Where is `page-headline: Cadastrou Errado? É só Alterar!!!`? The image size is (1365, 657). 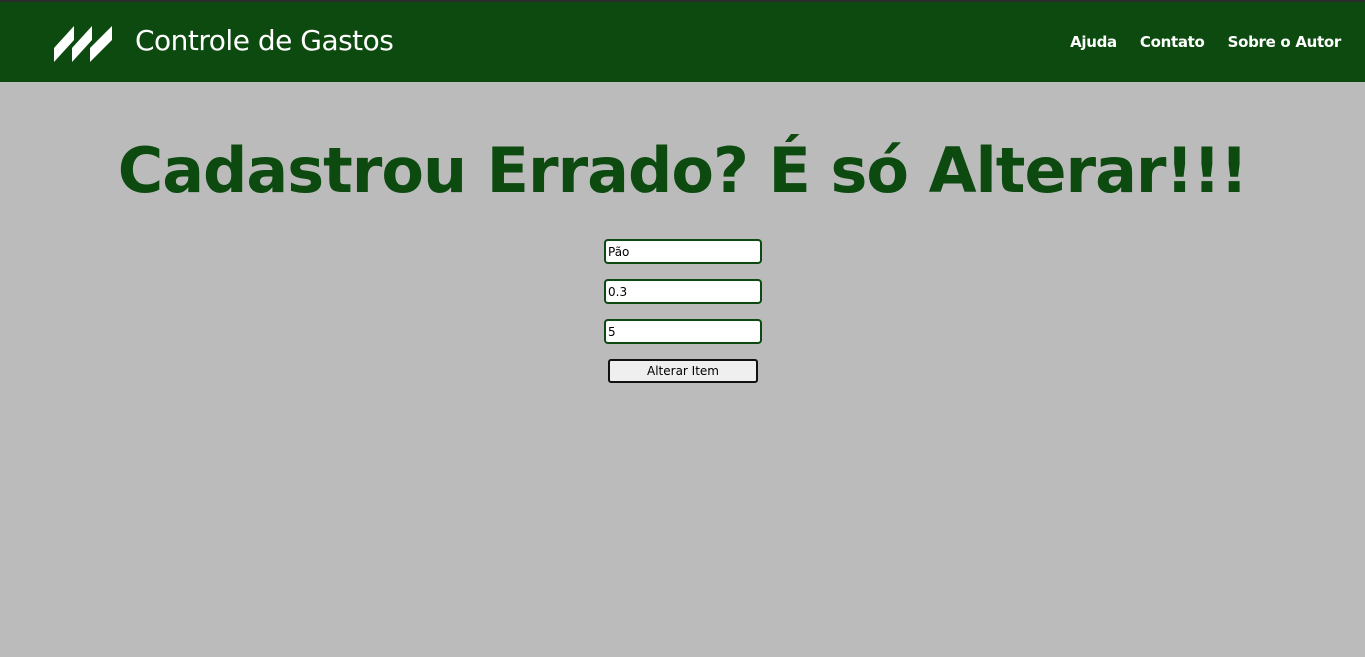
page-headline: Cadastrou Errado? É só Alterar!!! is located at coordinates (683, 170).